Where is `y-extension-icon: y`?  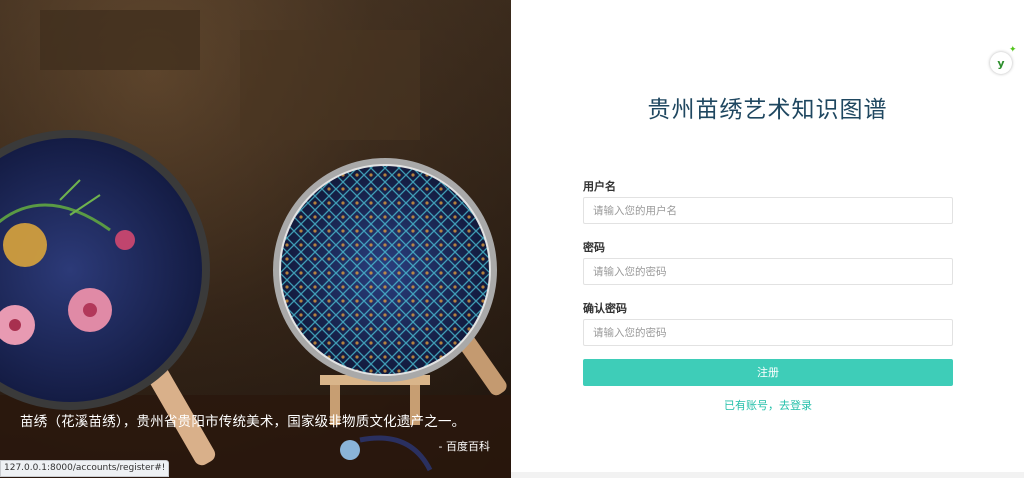 y-extension-icon: y is located at coordinates (1001, 63).